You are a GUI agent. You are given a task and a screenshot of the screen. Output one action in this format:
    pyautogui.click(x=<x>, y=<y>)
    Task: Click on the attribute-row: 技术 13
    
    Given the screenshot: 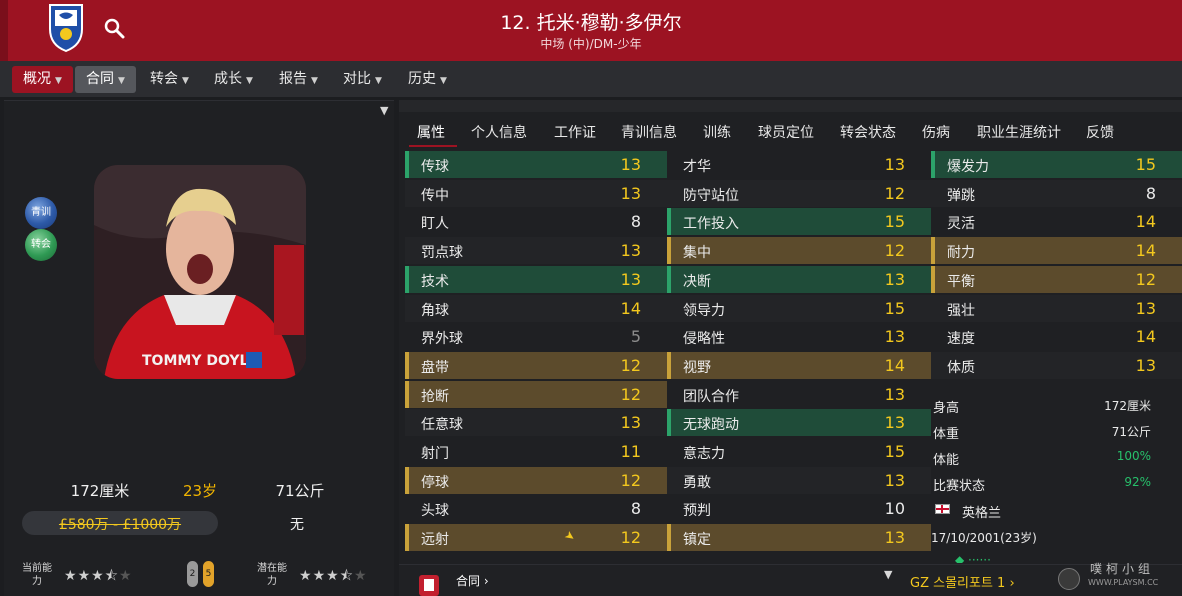 What is the action you would take?
    pyautogui.click(x=536, y=279)
    